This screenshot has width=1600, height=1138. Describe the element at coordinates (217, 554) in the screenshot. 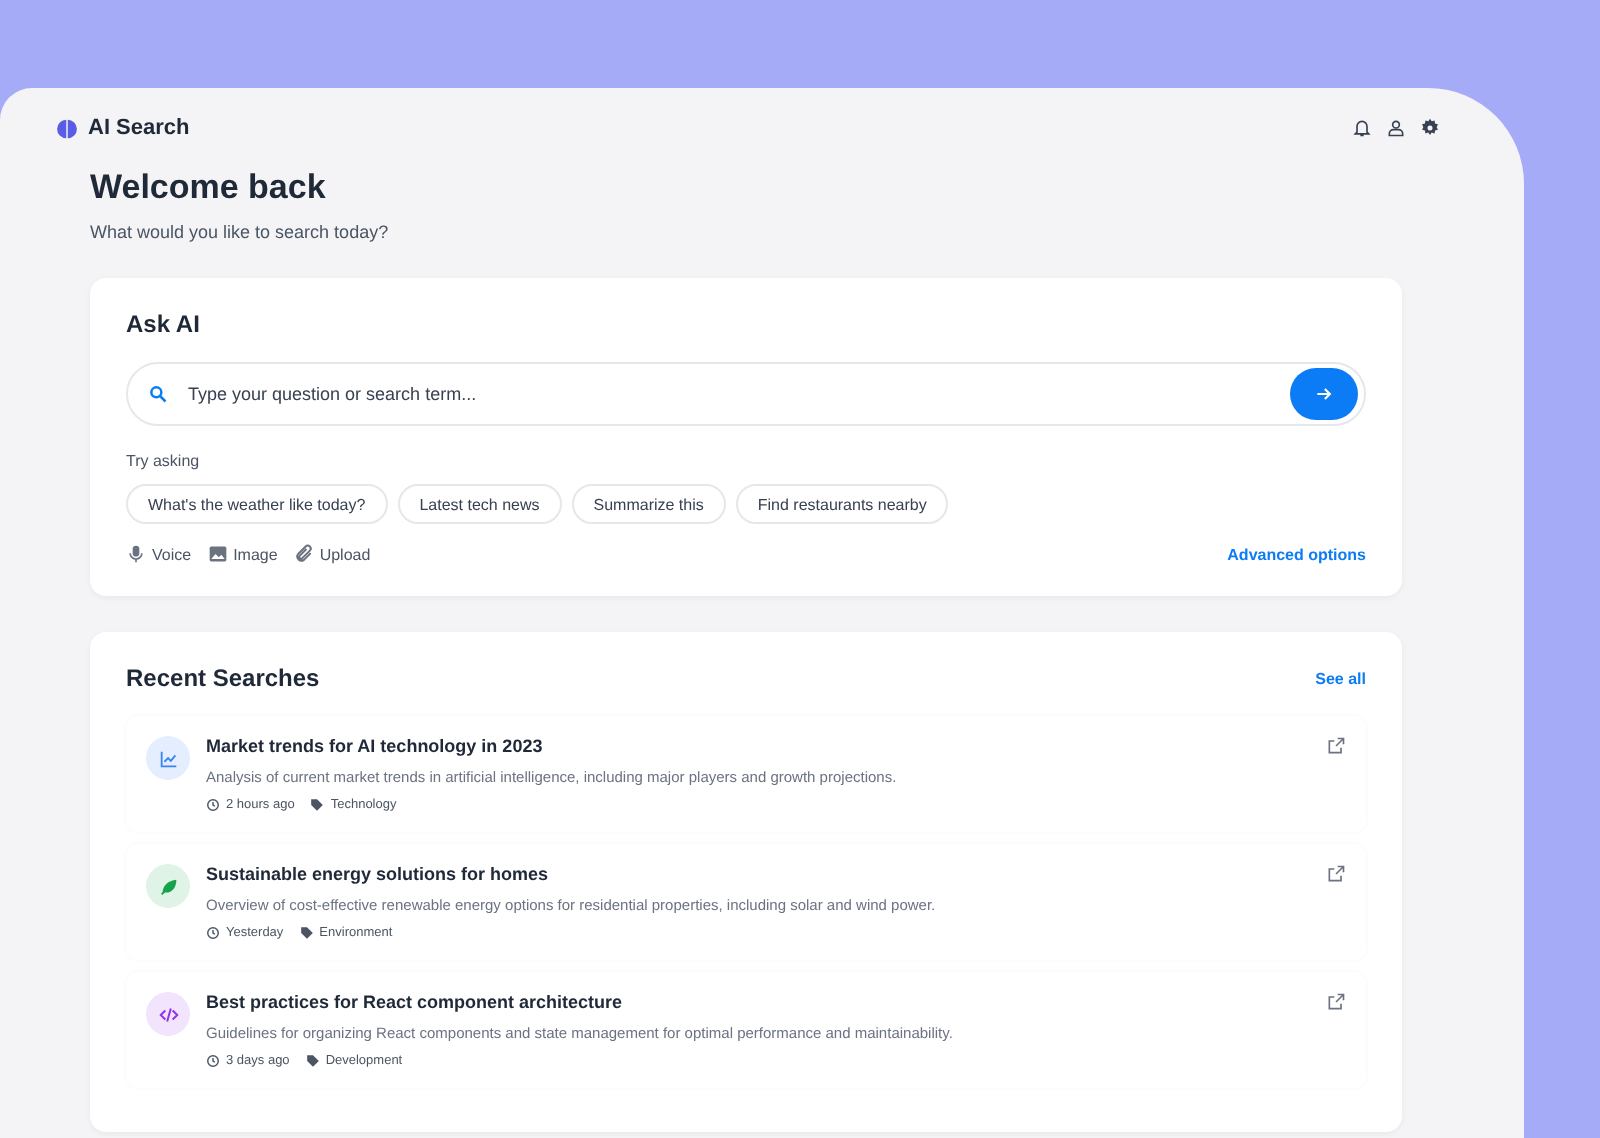

I see `image-icon` at that location.